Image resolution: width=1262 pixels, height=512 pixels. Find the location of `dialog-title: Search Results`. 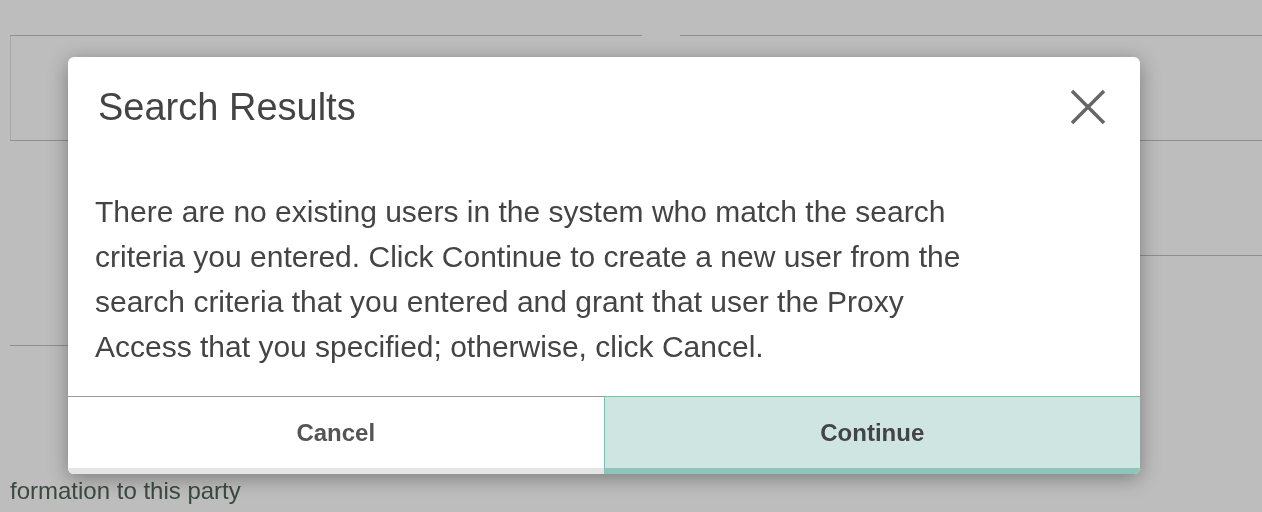

dialog-title: Search Results is located at coordinates (227, 107).